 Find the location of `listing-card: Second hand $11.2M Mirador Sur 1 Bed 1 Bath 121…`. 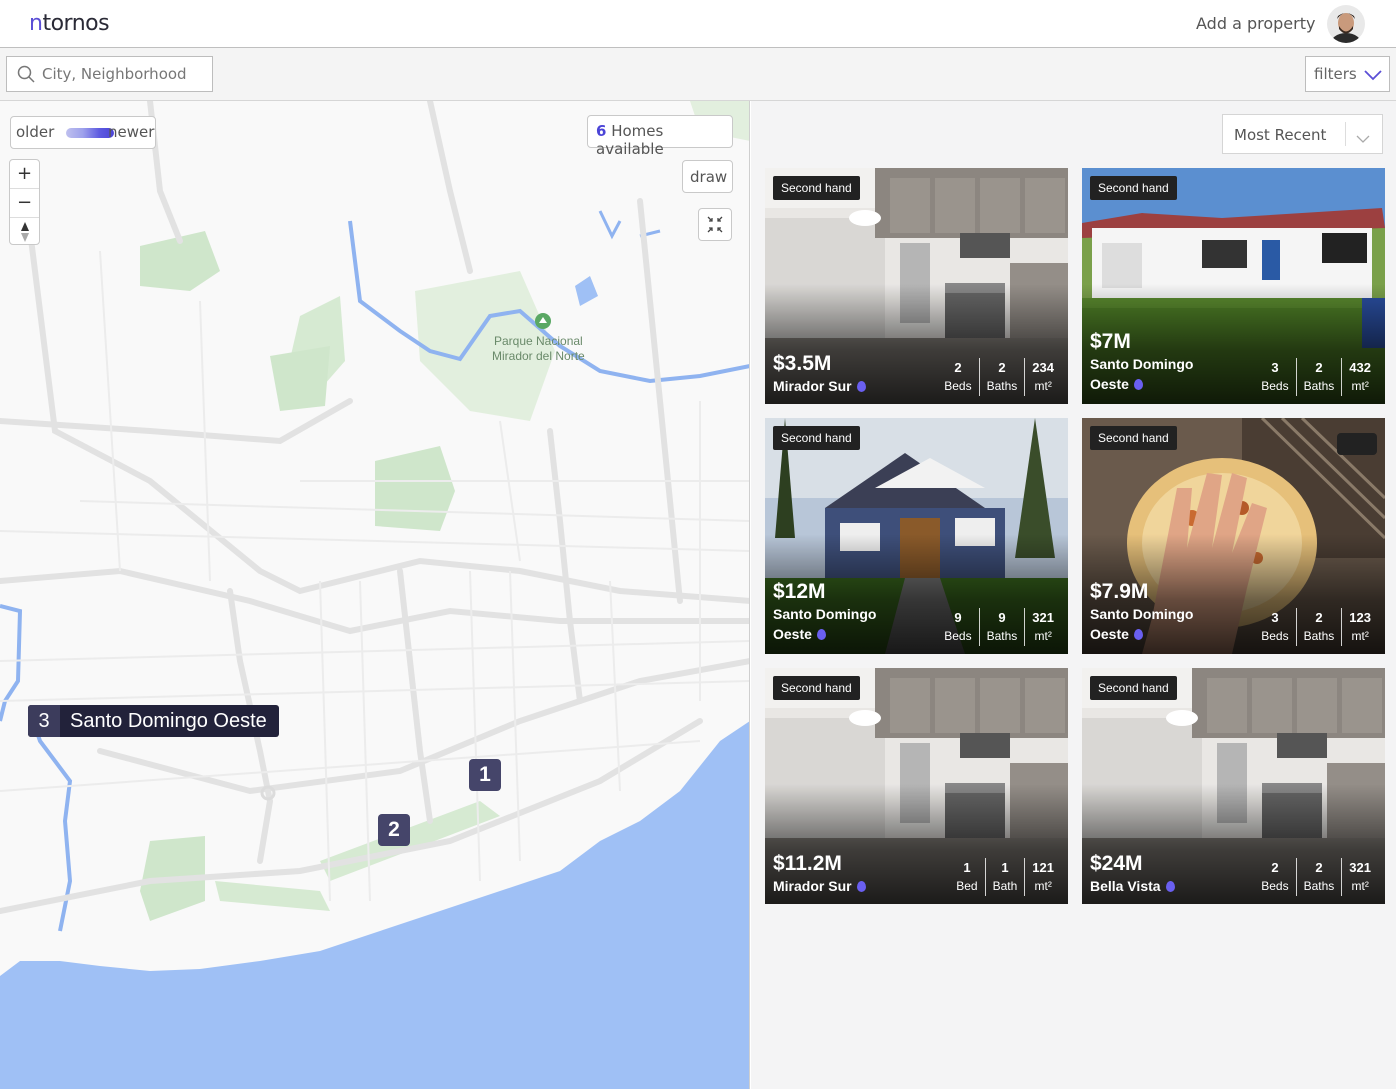

listing-card: Second hand $11.2M Mirador Sur 1 Bed 1 Bath 121… is located at coordinates (916, 786).